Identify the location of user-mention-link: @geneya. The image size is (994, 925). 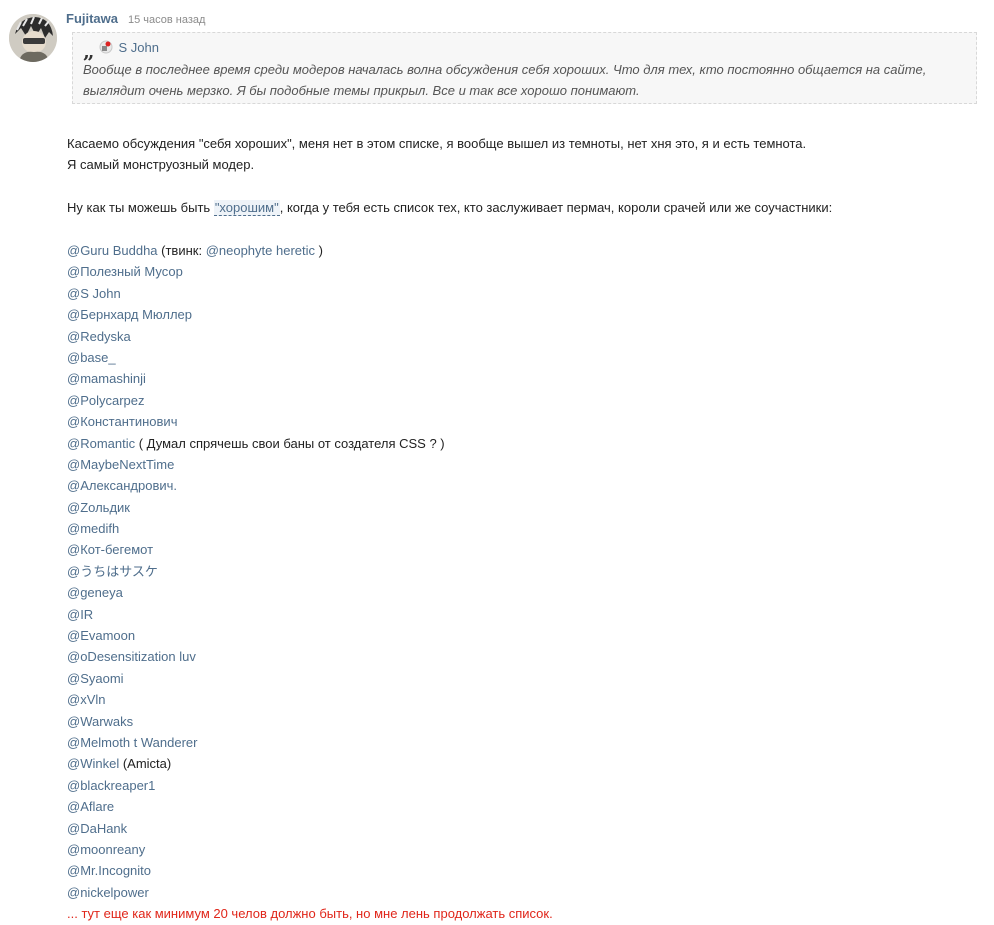
(95, 592).